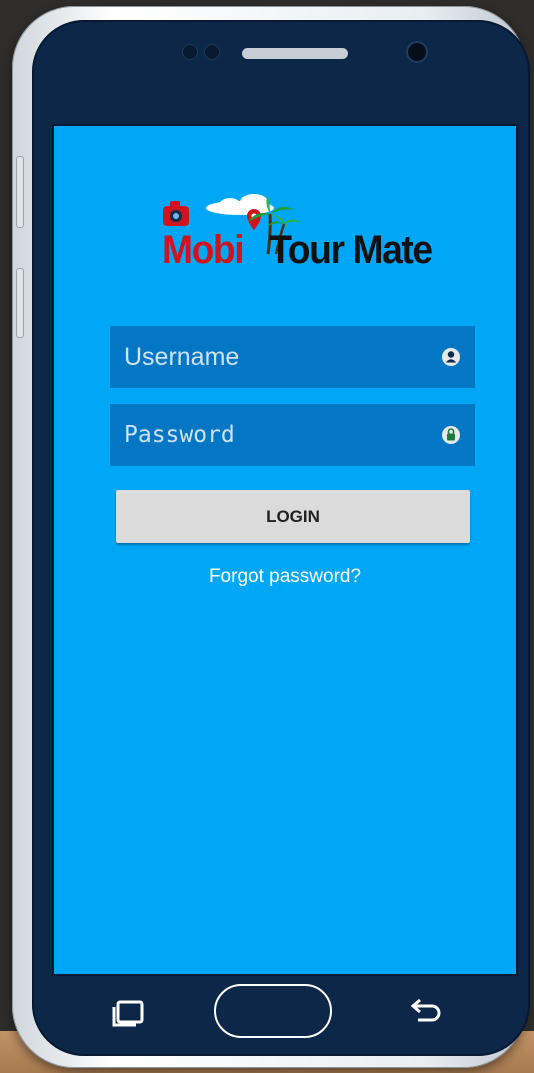 The width and height of the screenshot is (534, 1073). What do you see at coordinates (451, 357) in the screenshot?
I see `user-icon` at bounding box center [451, 357].